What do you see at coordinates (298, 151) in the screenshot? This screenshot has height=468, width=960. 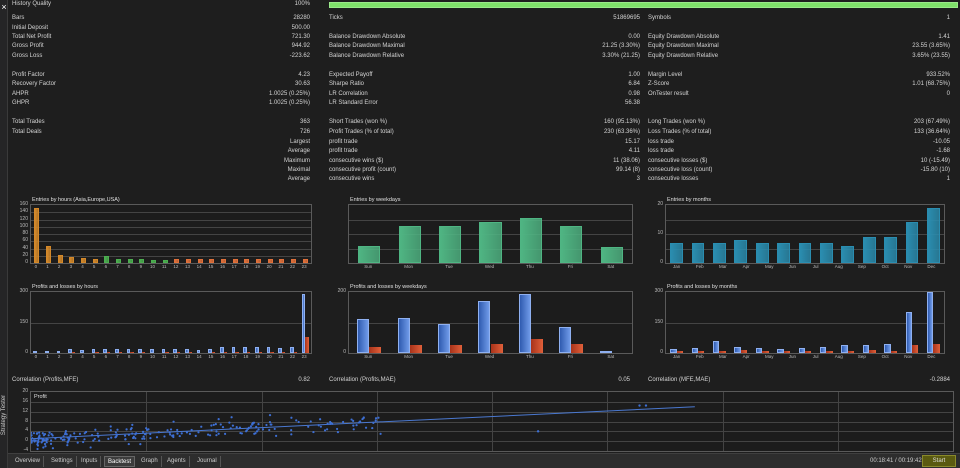 I see `stat-label: Average` at bounding box center [298, 151].